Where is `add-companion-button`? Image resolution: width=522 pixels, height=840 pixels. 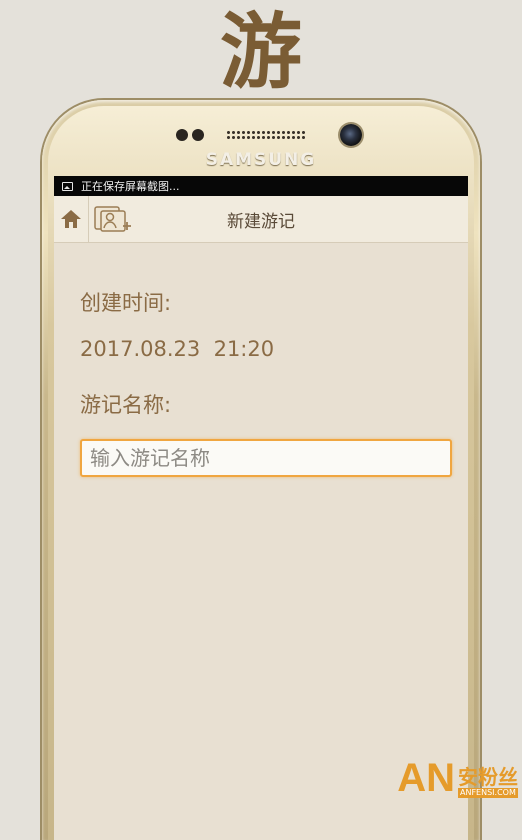
add-companion-button is located at coordinates (113, 219).